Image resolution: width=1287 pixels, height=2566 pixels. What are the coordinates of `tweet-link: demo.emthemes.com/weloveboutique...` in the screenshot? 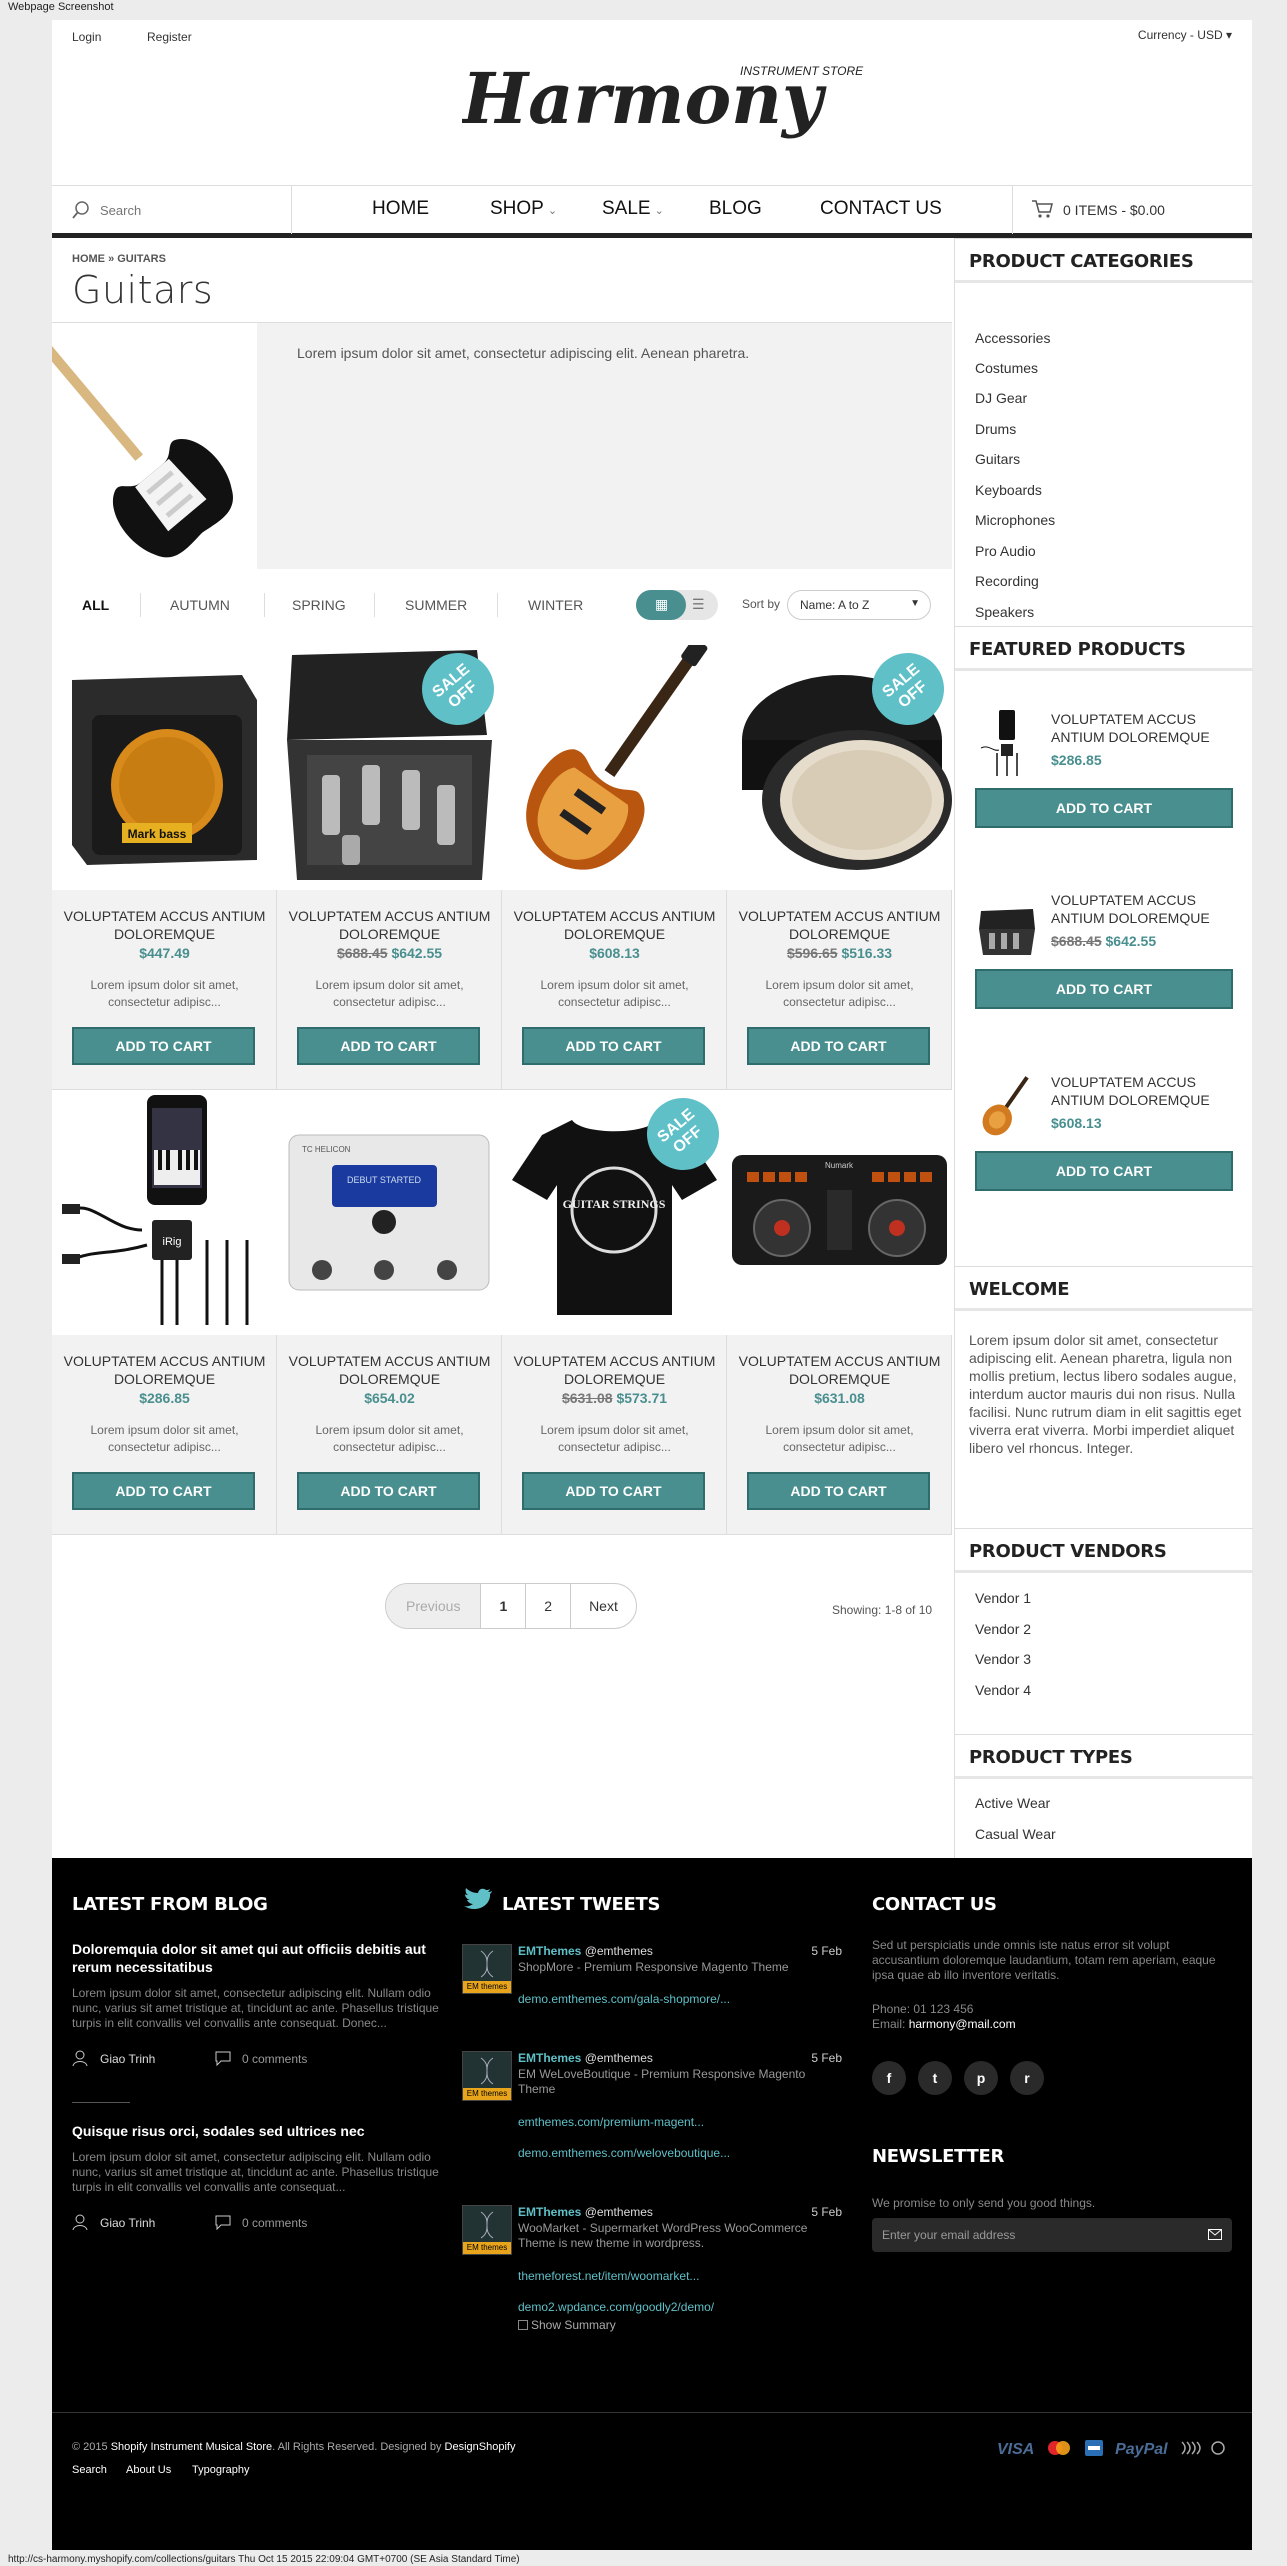 It's located at (624, 2153).